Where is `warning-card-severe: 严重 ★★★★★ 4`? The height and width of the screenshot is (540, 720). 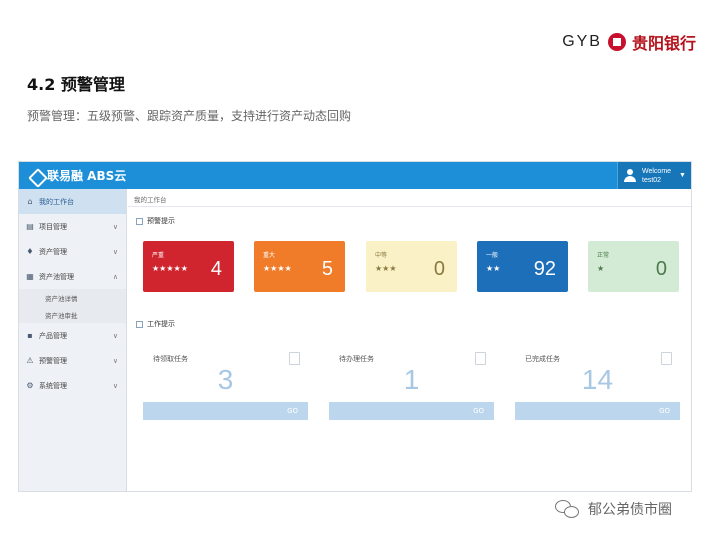
warning-card-severe: 严重 ★★★★★ 4 is located at coordinates (188, 266).